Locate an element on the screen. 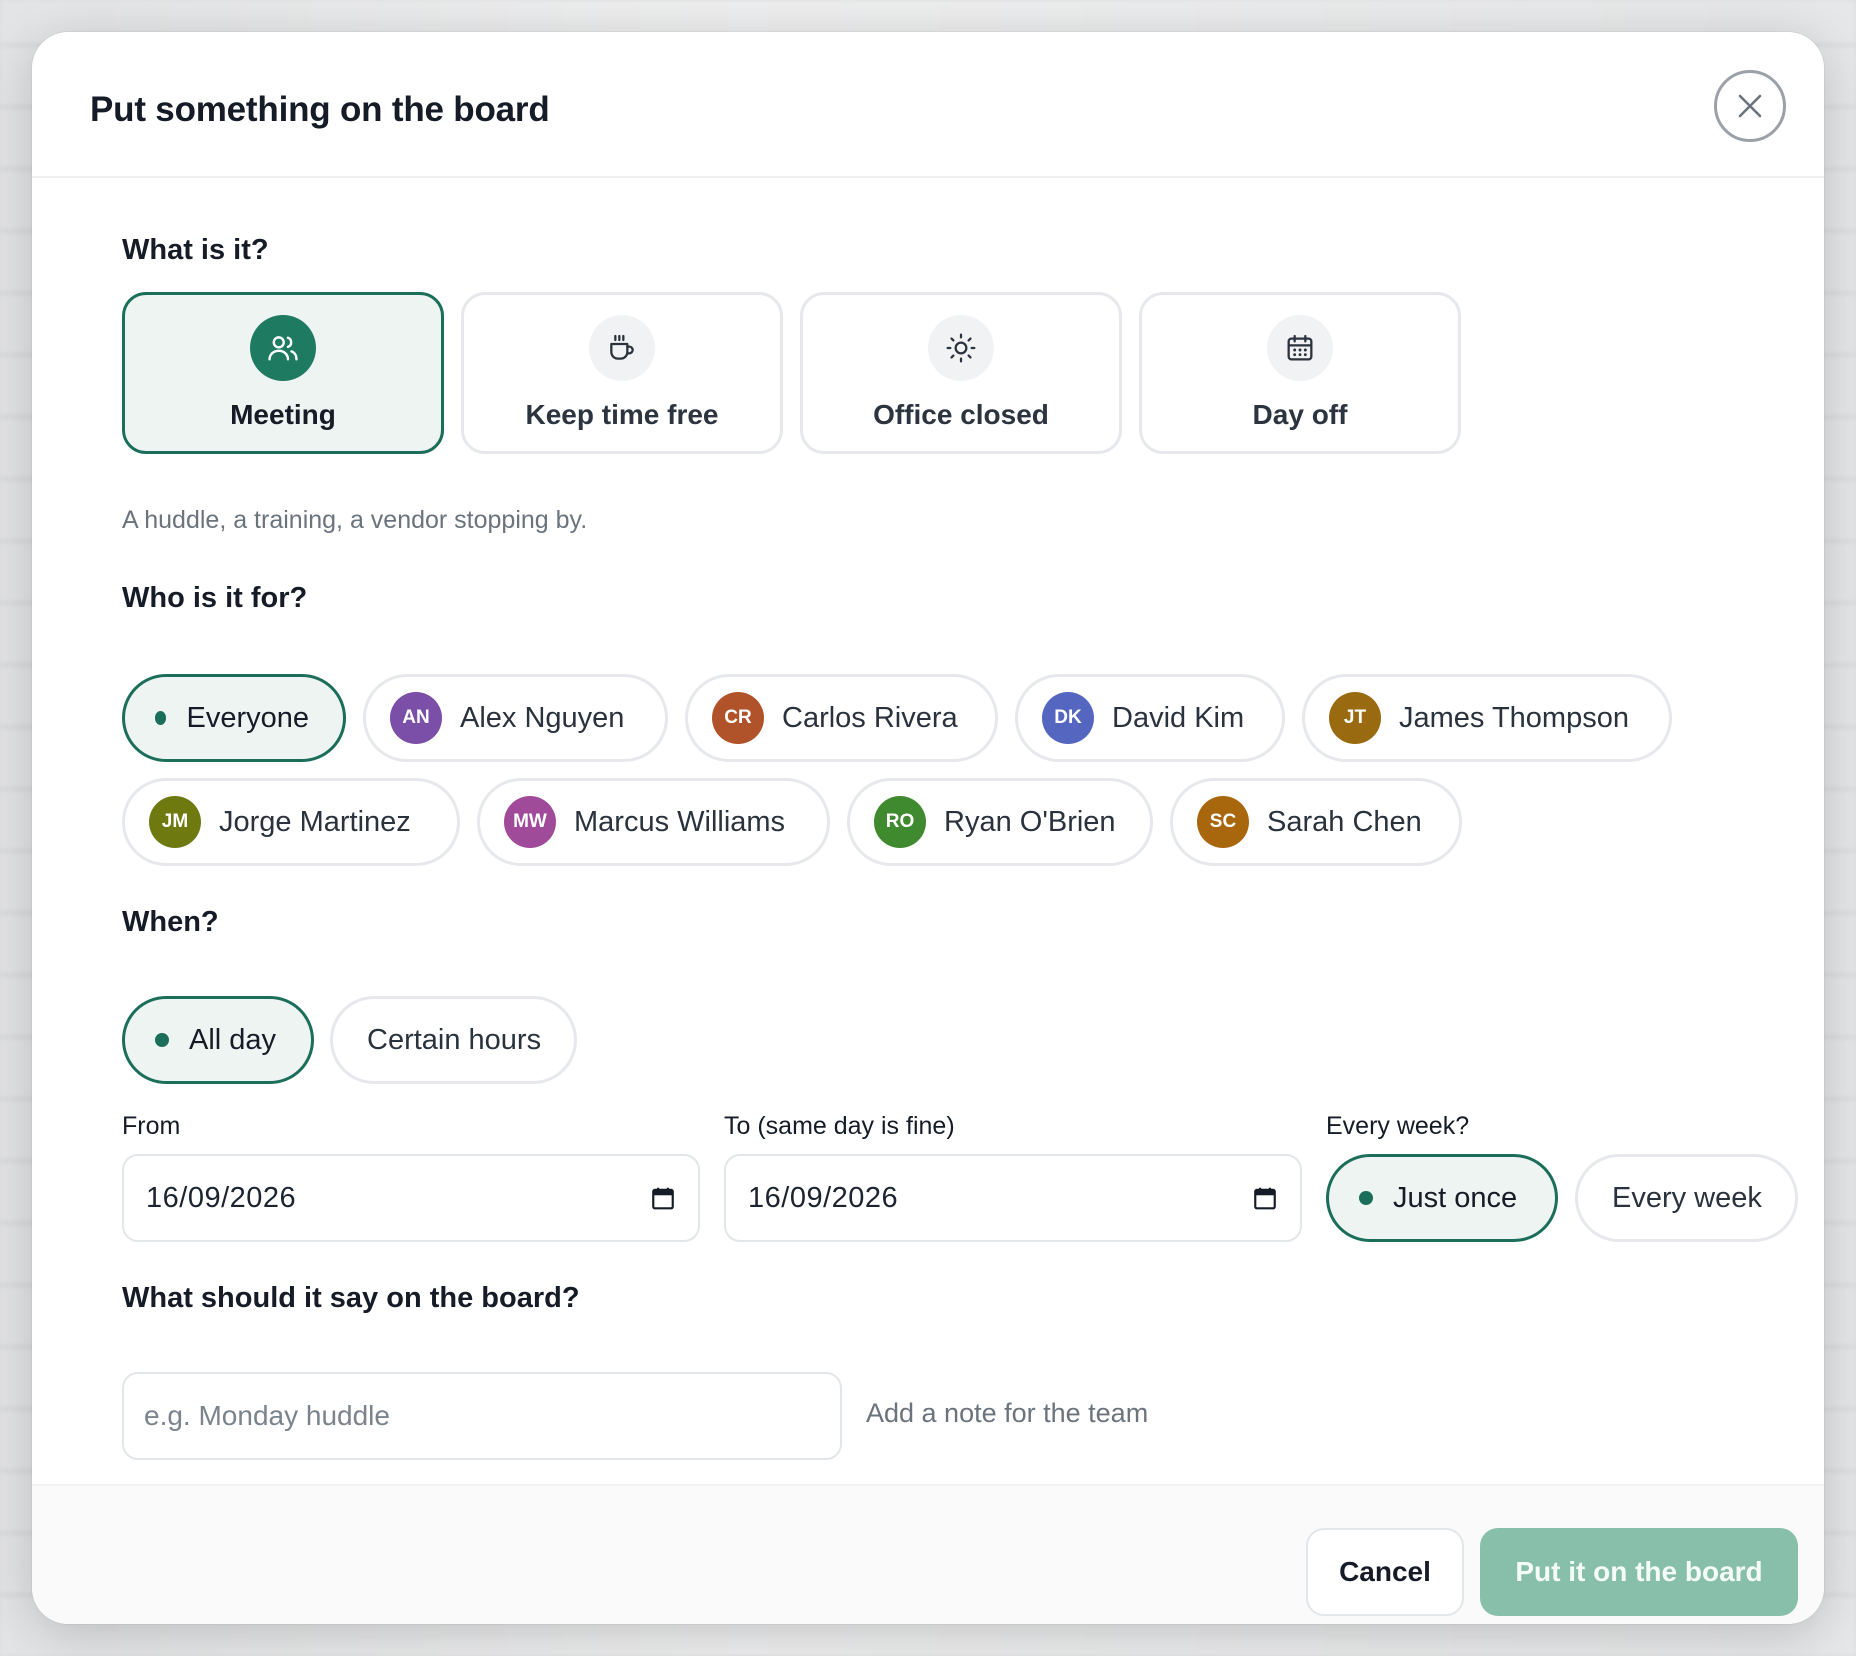  when-option-label: Certain hours is located at coordinates (454, 1039).